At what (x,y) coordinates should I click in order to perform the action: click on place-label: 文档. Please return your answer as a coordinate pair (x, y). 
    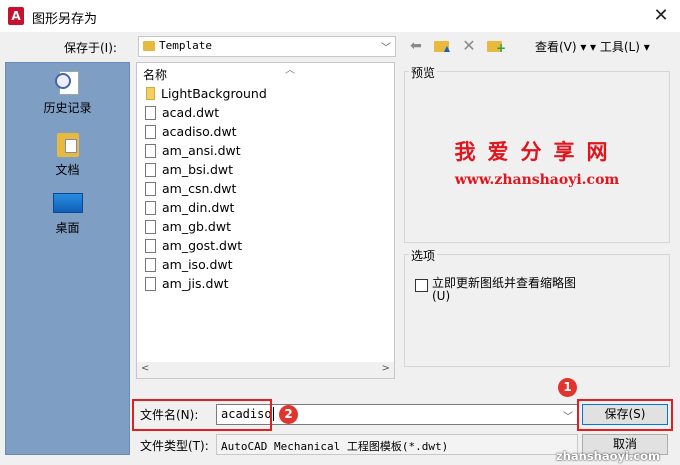
    Looking at the image, I should click on (67, 170).